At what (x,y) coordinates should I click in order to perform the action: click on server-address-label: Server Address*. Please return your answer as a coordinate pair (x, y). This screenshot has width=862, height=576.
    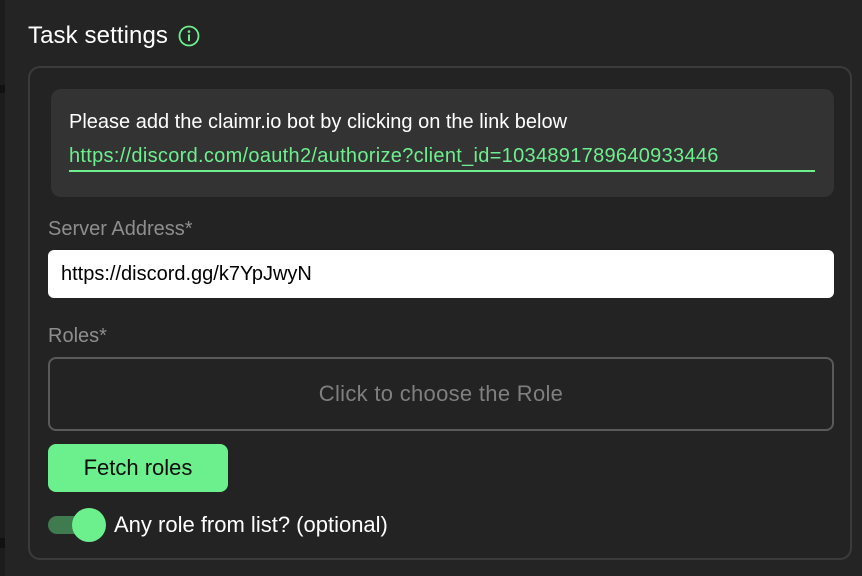
    Looking at the image, I should click on (120, 229).